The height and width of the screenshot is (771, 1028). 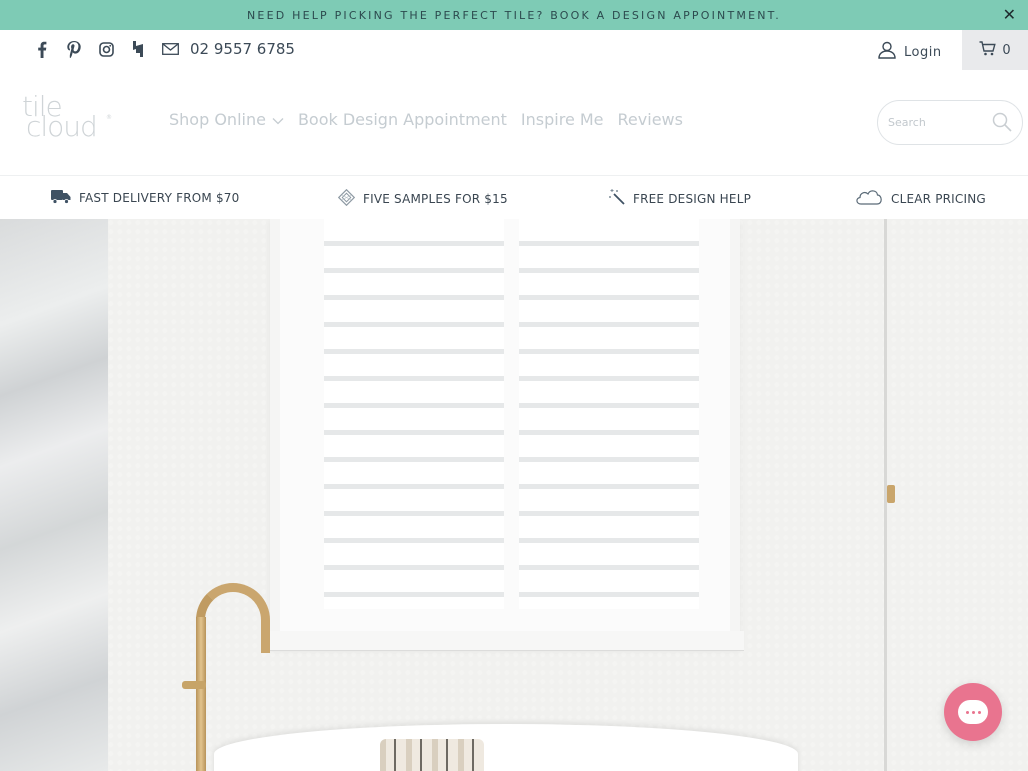 I want to click on facebook-icon, so click(x=42, y=49).